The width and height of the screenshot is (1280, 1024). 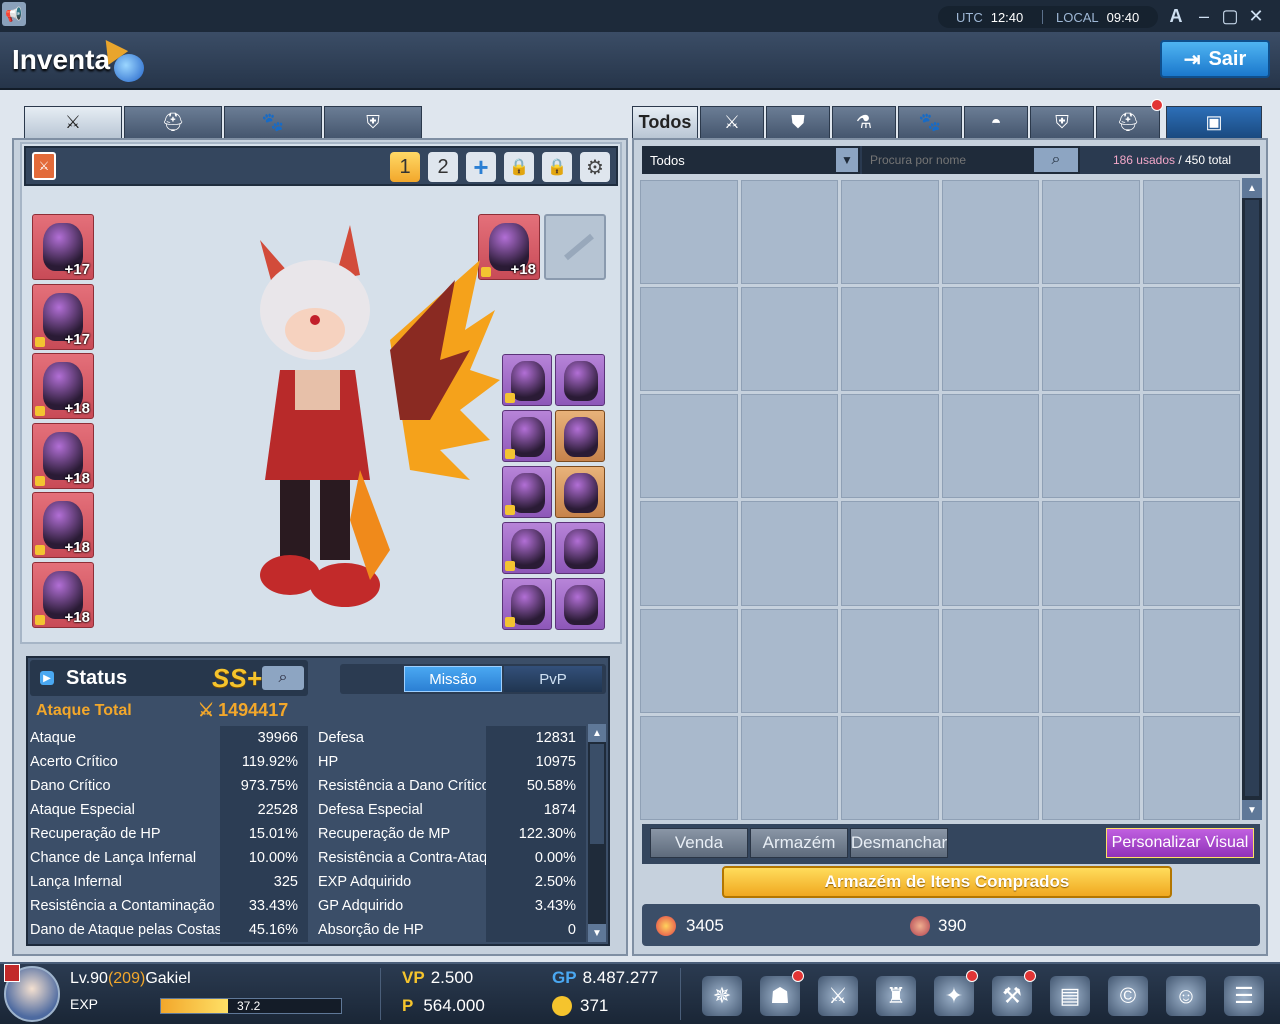 I want to click on swords-icon: ⚔, so click(x=838, y=996).